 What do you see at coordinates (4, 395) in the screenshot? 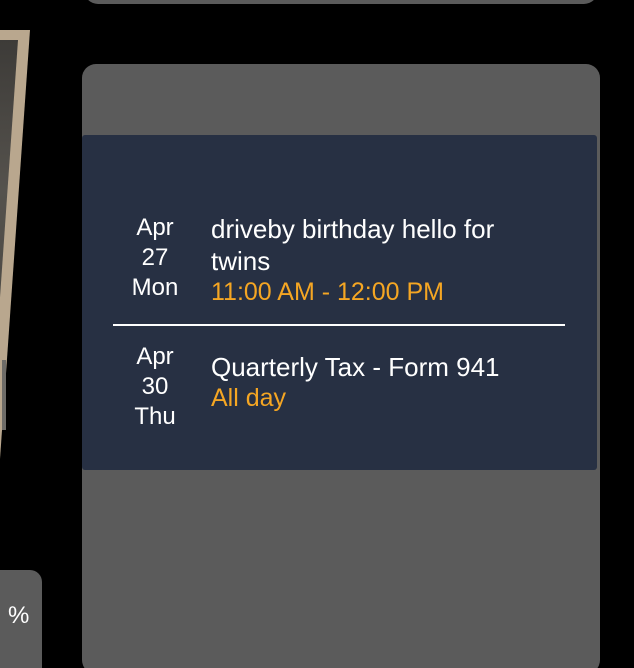
I see `photo-detail` at bounding box center [4, 395].